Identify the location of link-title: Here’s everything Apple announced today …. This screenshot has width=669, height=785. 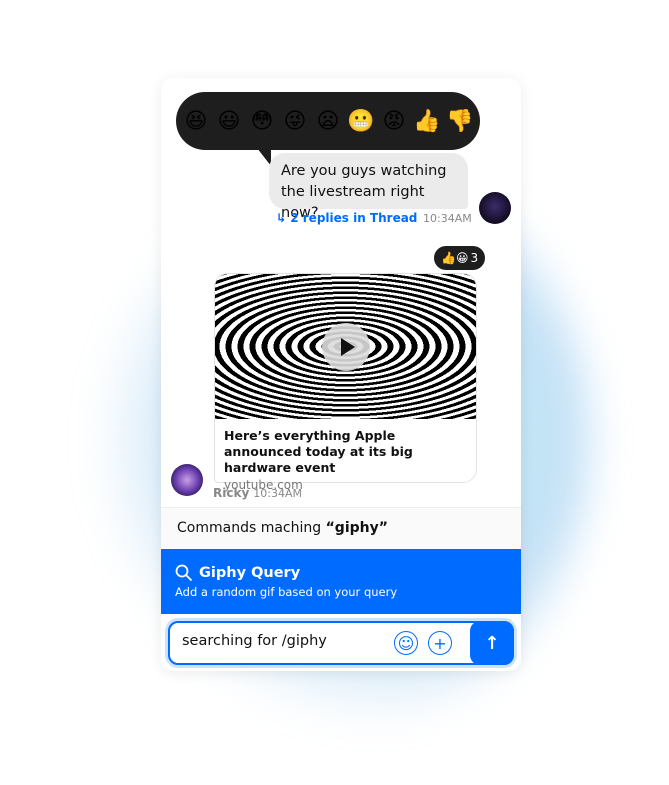
(345, 447).